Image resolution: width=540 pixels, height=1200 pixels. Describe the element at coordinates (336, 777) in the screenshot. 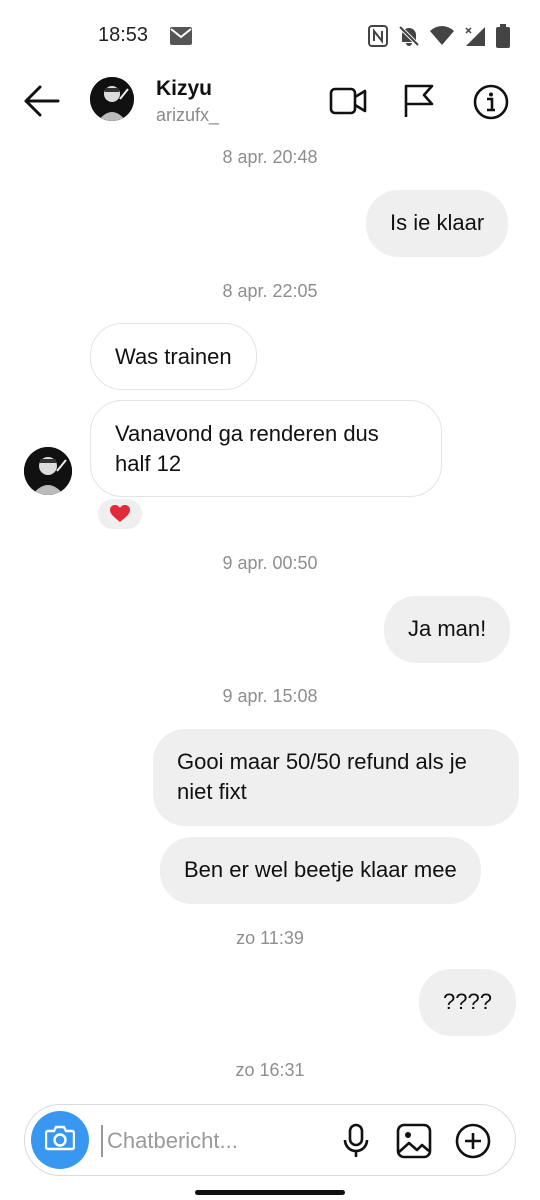

I see `outgoing-message: Gooi maar 50/50 refund als je niet fixt` at that location.